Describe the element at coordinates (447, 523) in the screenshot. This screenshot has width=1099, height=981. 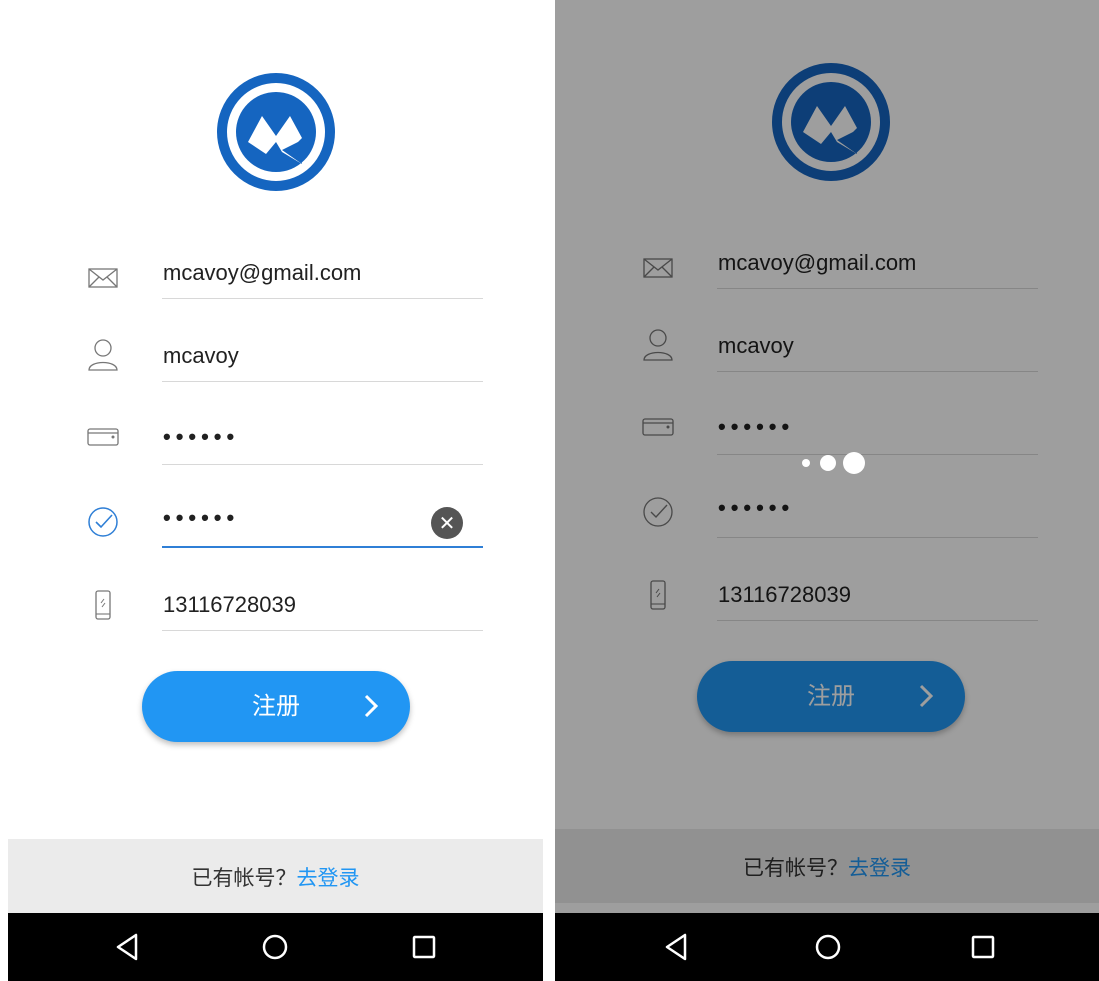
I see `clear-input-icon: ✕` at that location.